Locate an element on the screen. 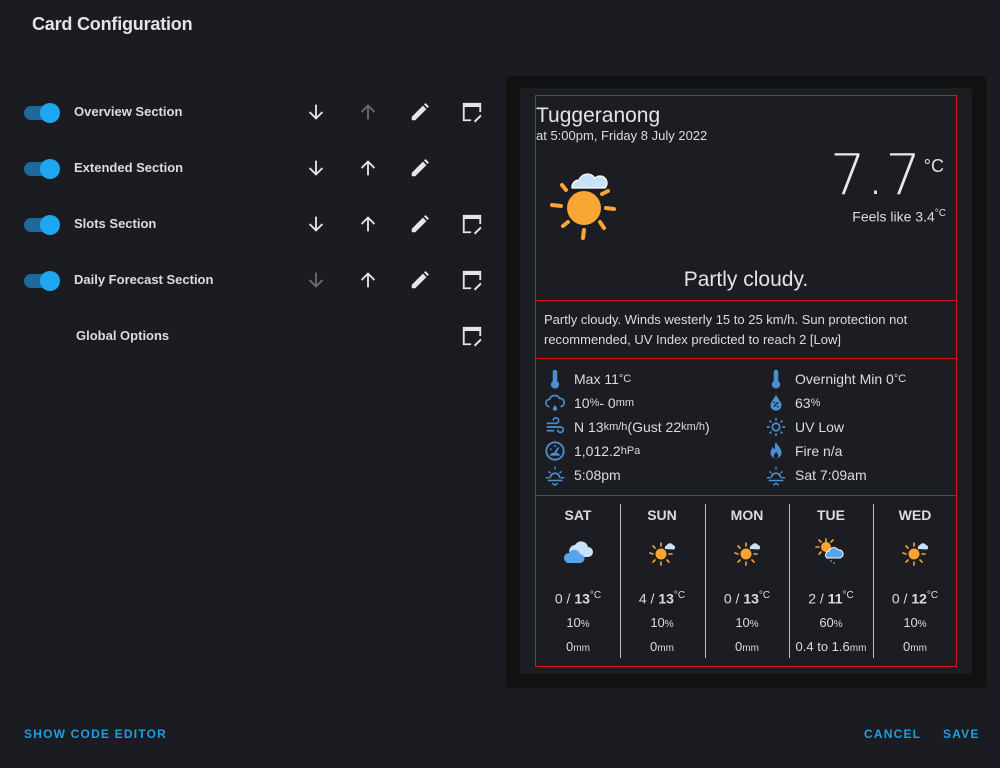 The image size is (1000, 768). slot-text: Max 11 is located at coordinates (596, 379).